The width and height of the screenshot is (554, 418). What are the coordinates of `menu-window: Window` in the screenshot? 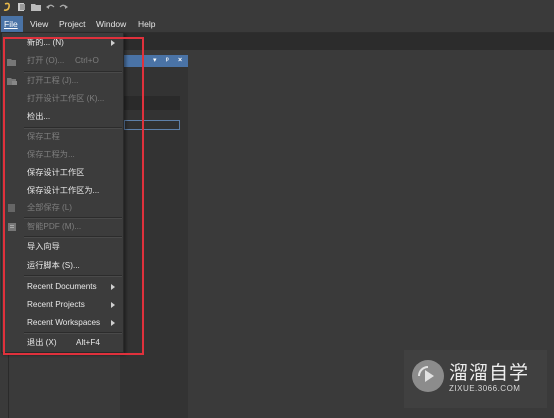 It's located at (111, 24).